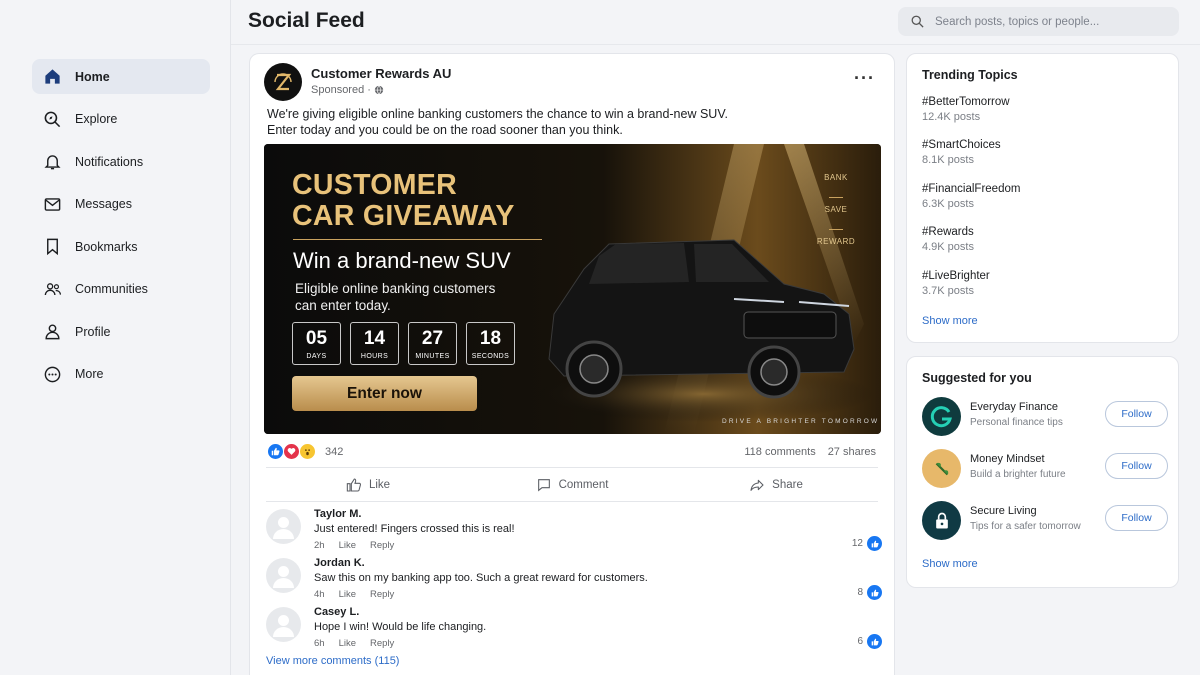 The height and width of the screenshot is (675, 1200). What do you see at coordinates (334, 451) in the screenshot?
I see `reaction-count: 342` at bounding box center [334, 451].